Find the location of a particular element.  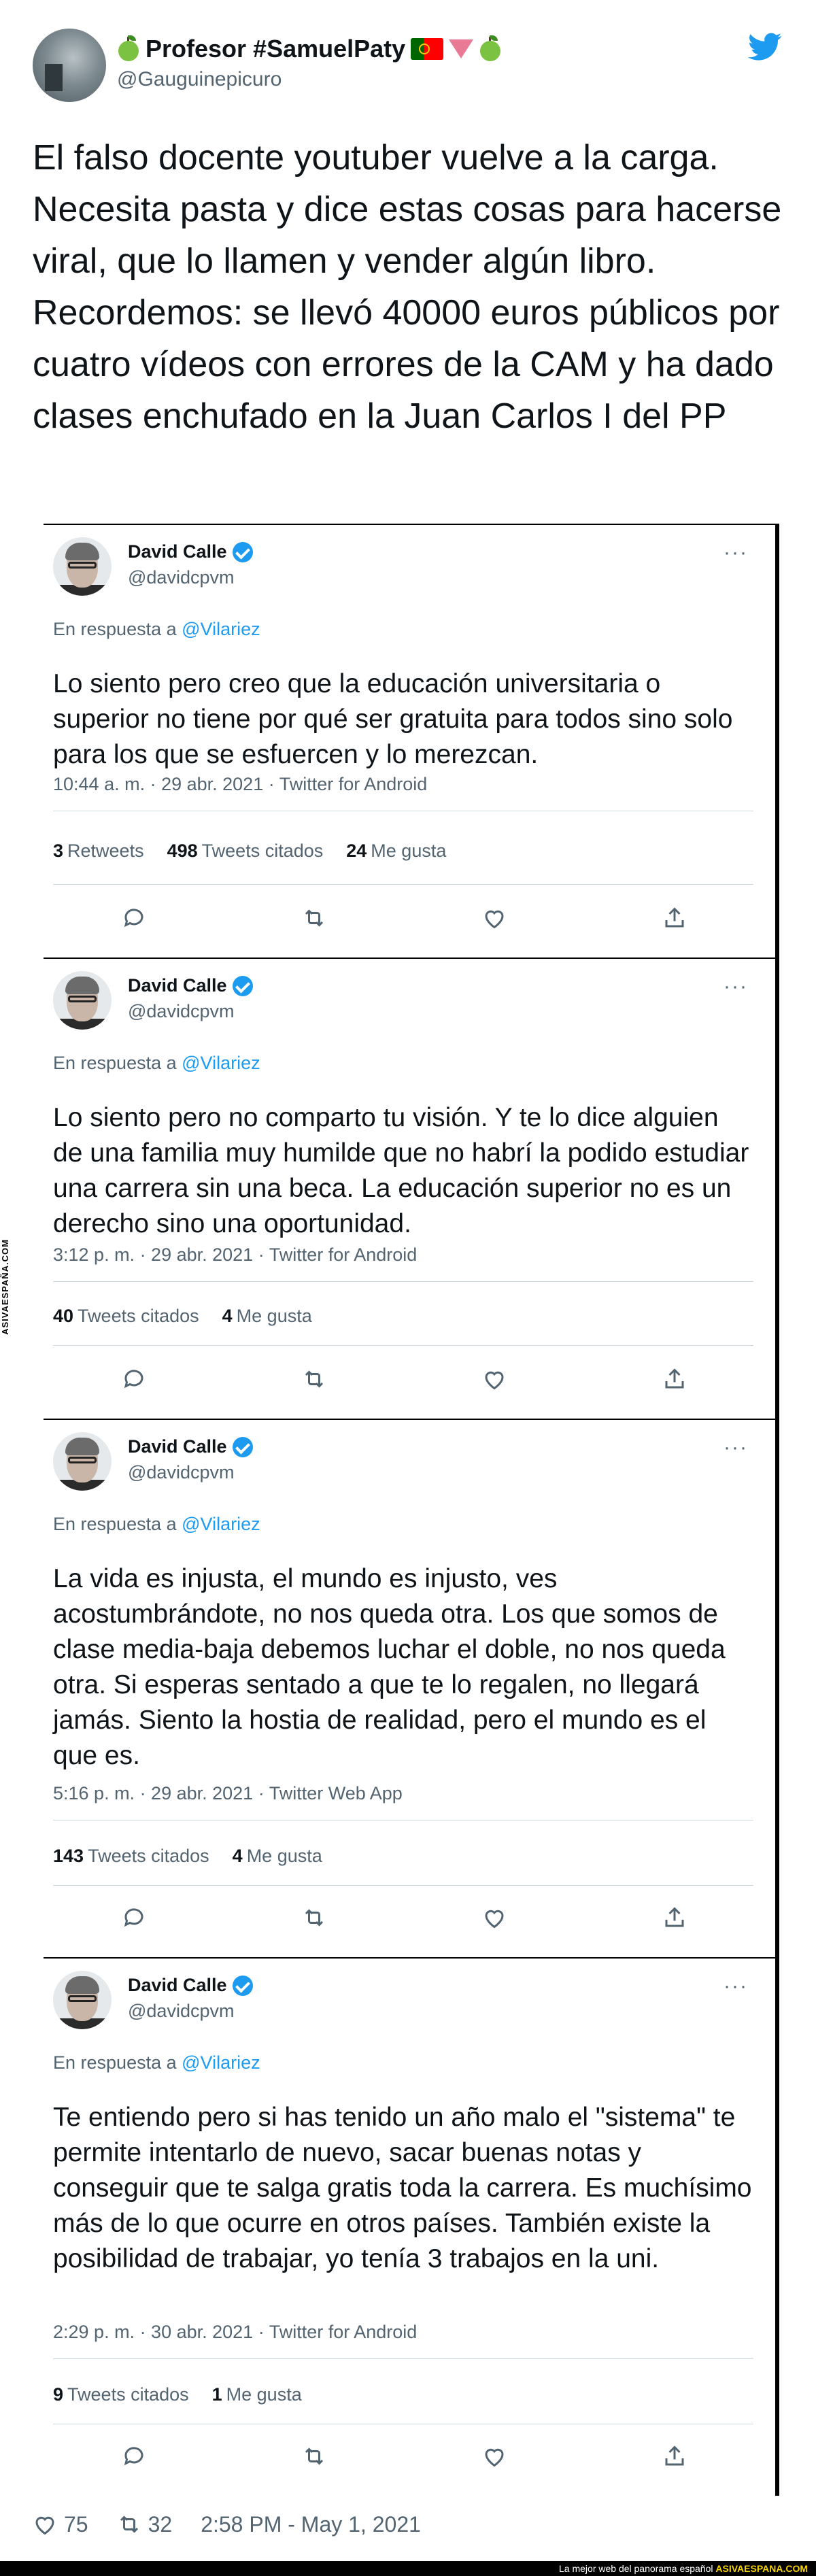

stat-value: 9 is located at coordinates (59, 2394).